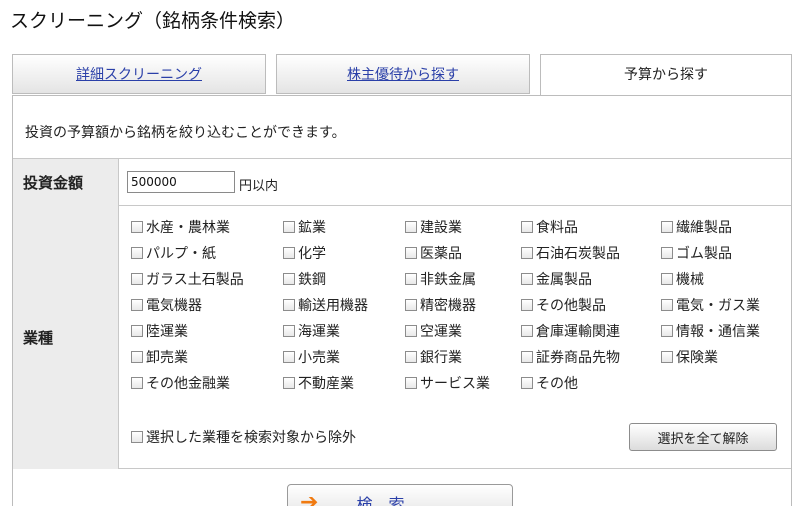 The width and height of the screenshot is (800, 506). I want to click on industry-option-label: 陸運業, so click(167, 332).